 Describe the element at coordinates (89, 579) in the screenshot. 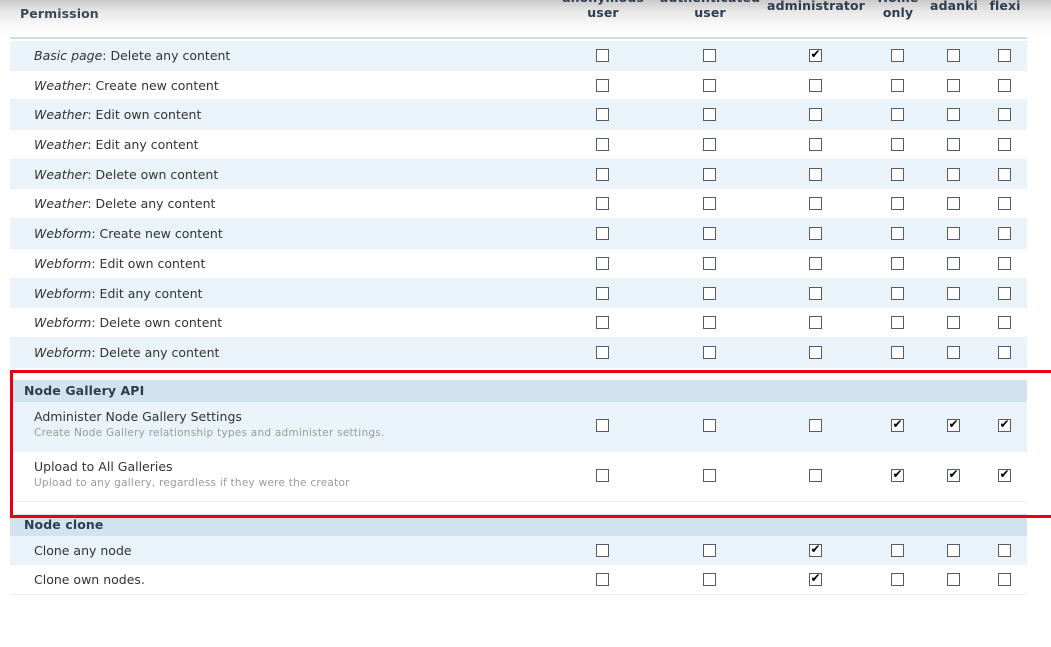

I see `permission-label: Clone own nodes.` at that location.